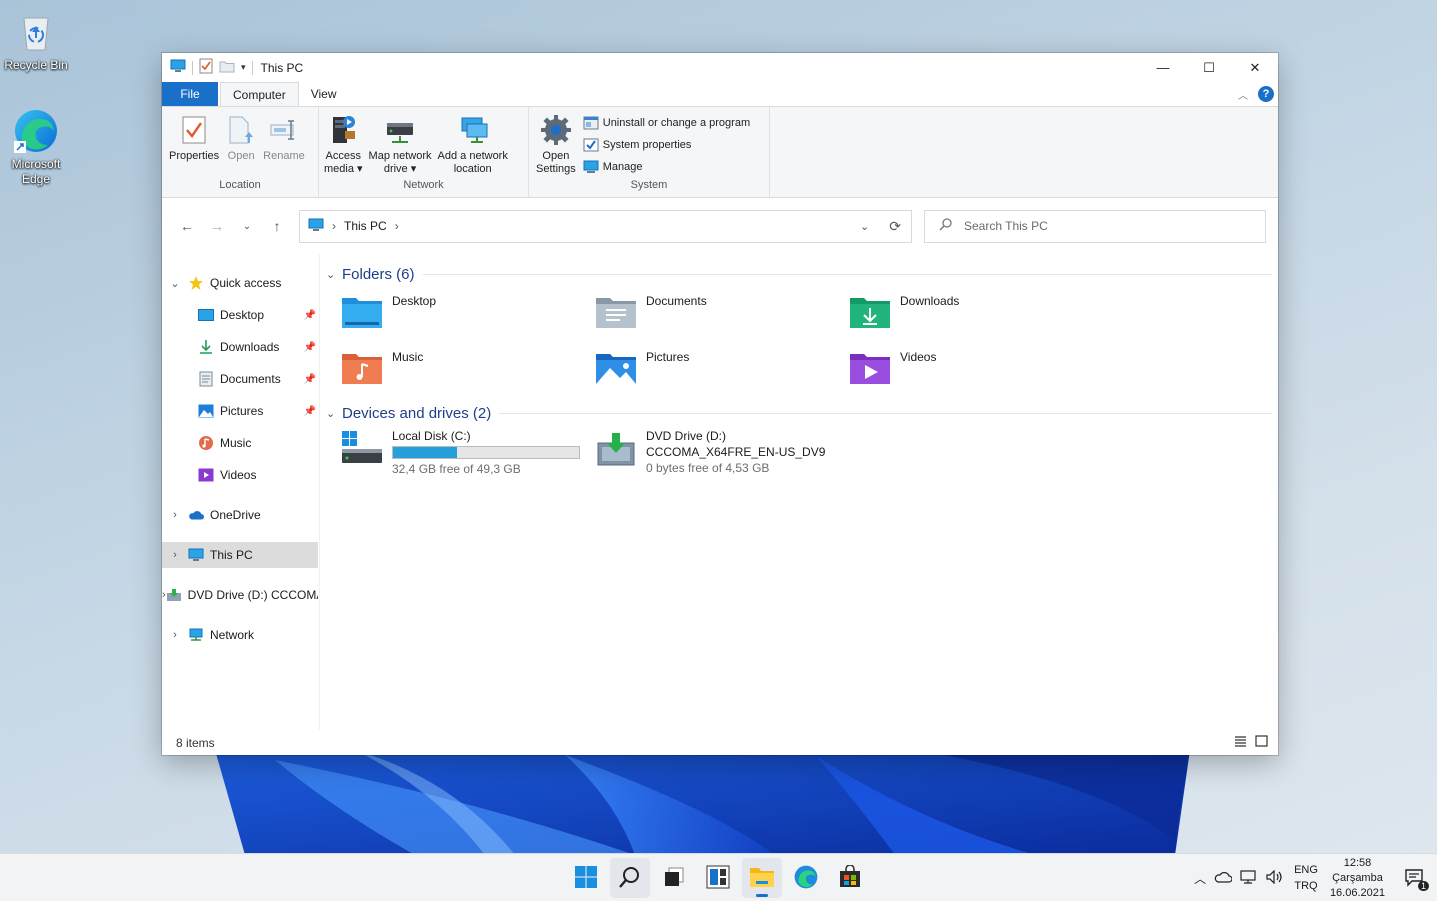  What do you see at coordinates (284, 145) in the screenshot?
I see `rename-button: Rename` at bounding box center [284, 145].